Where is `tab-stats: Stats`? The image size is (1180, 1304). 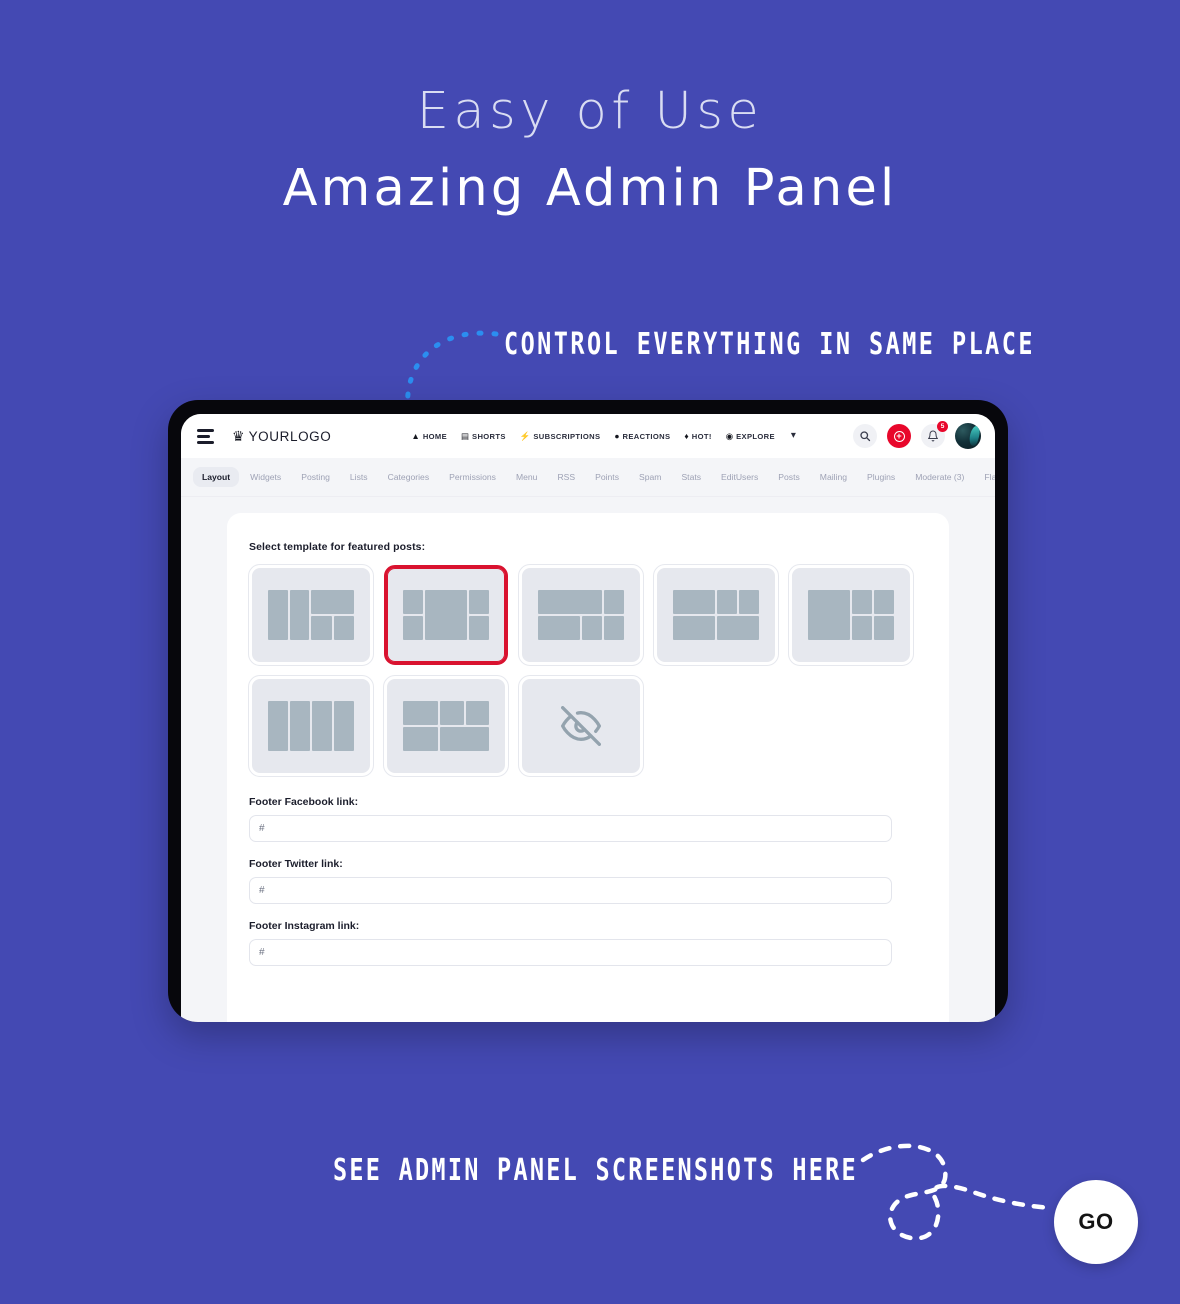
tab-stats: Stats is located at coordinates (691, 477).